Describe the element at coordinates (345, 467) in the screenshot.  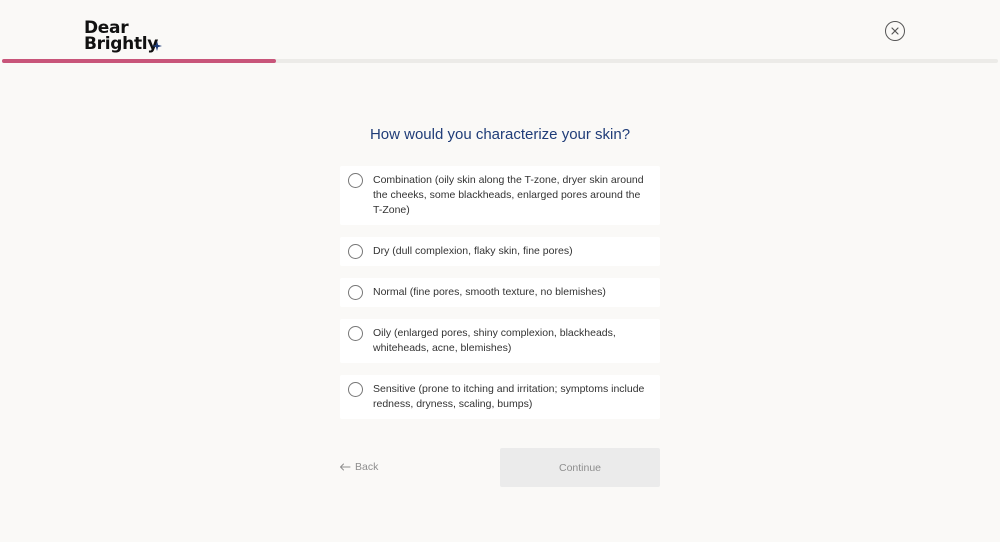
I see `arrow-left-icon` at that location.